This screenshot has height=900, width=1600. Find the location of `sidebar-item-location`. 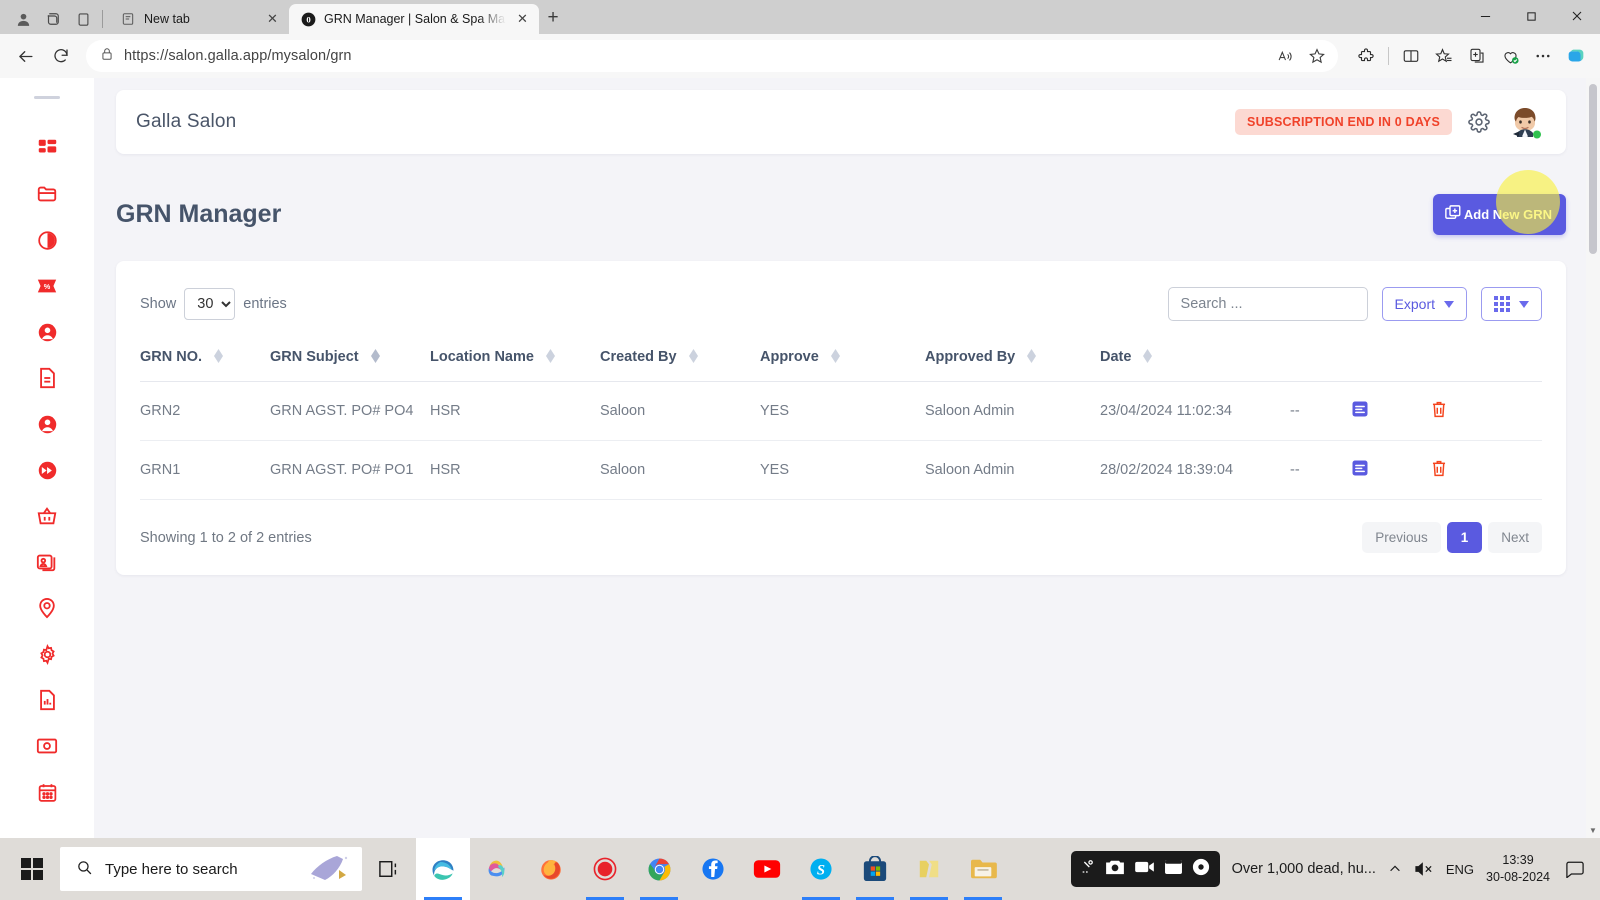

sidebar-item-location is located at coordinates (47, 608).